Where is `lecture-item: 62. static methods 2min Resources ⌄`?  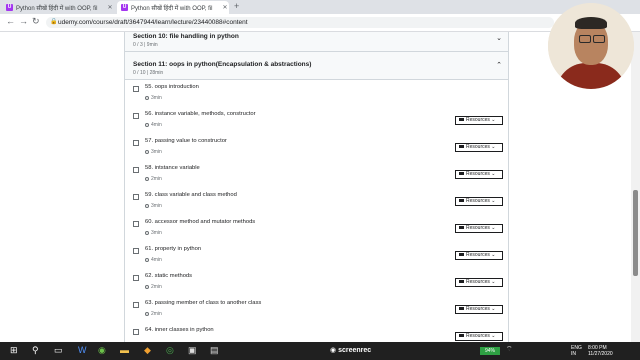
lecture-item: 62. static methods 2min Resources ⌄ is located at coordinates (316, 282).